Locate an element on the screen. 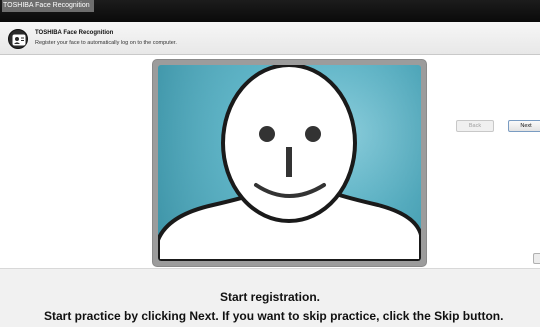 This screenshot has width=540, height=327. face-recognition-icon is located at coordinates (18, 39).